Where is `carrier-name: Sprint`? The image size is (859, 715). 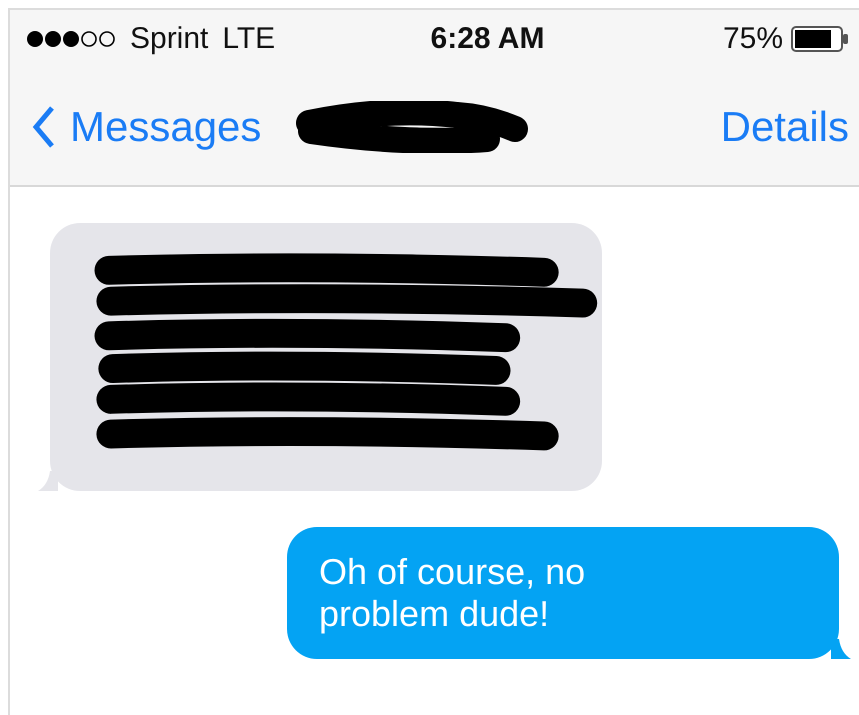 carrier-name: Sprint is located at coordinates (169, 39).